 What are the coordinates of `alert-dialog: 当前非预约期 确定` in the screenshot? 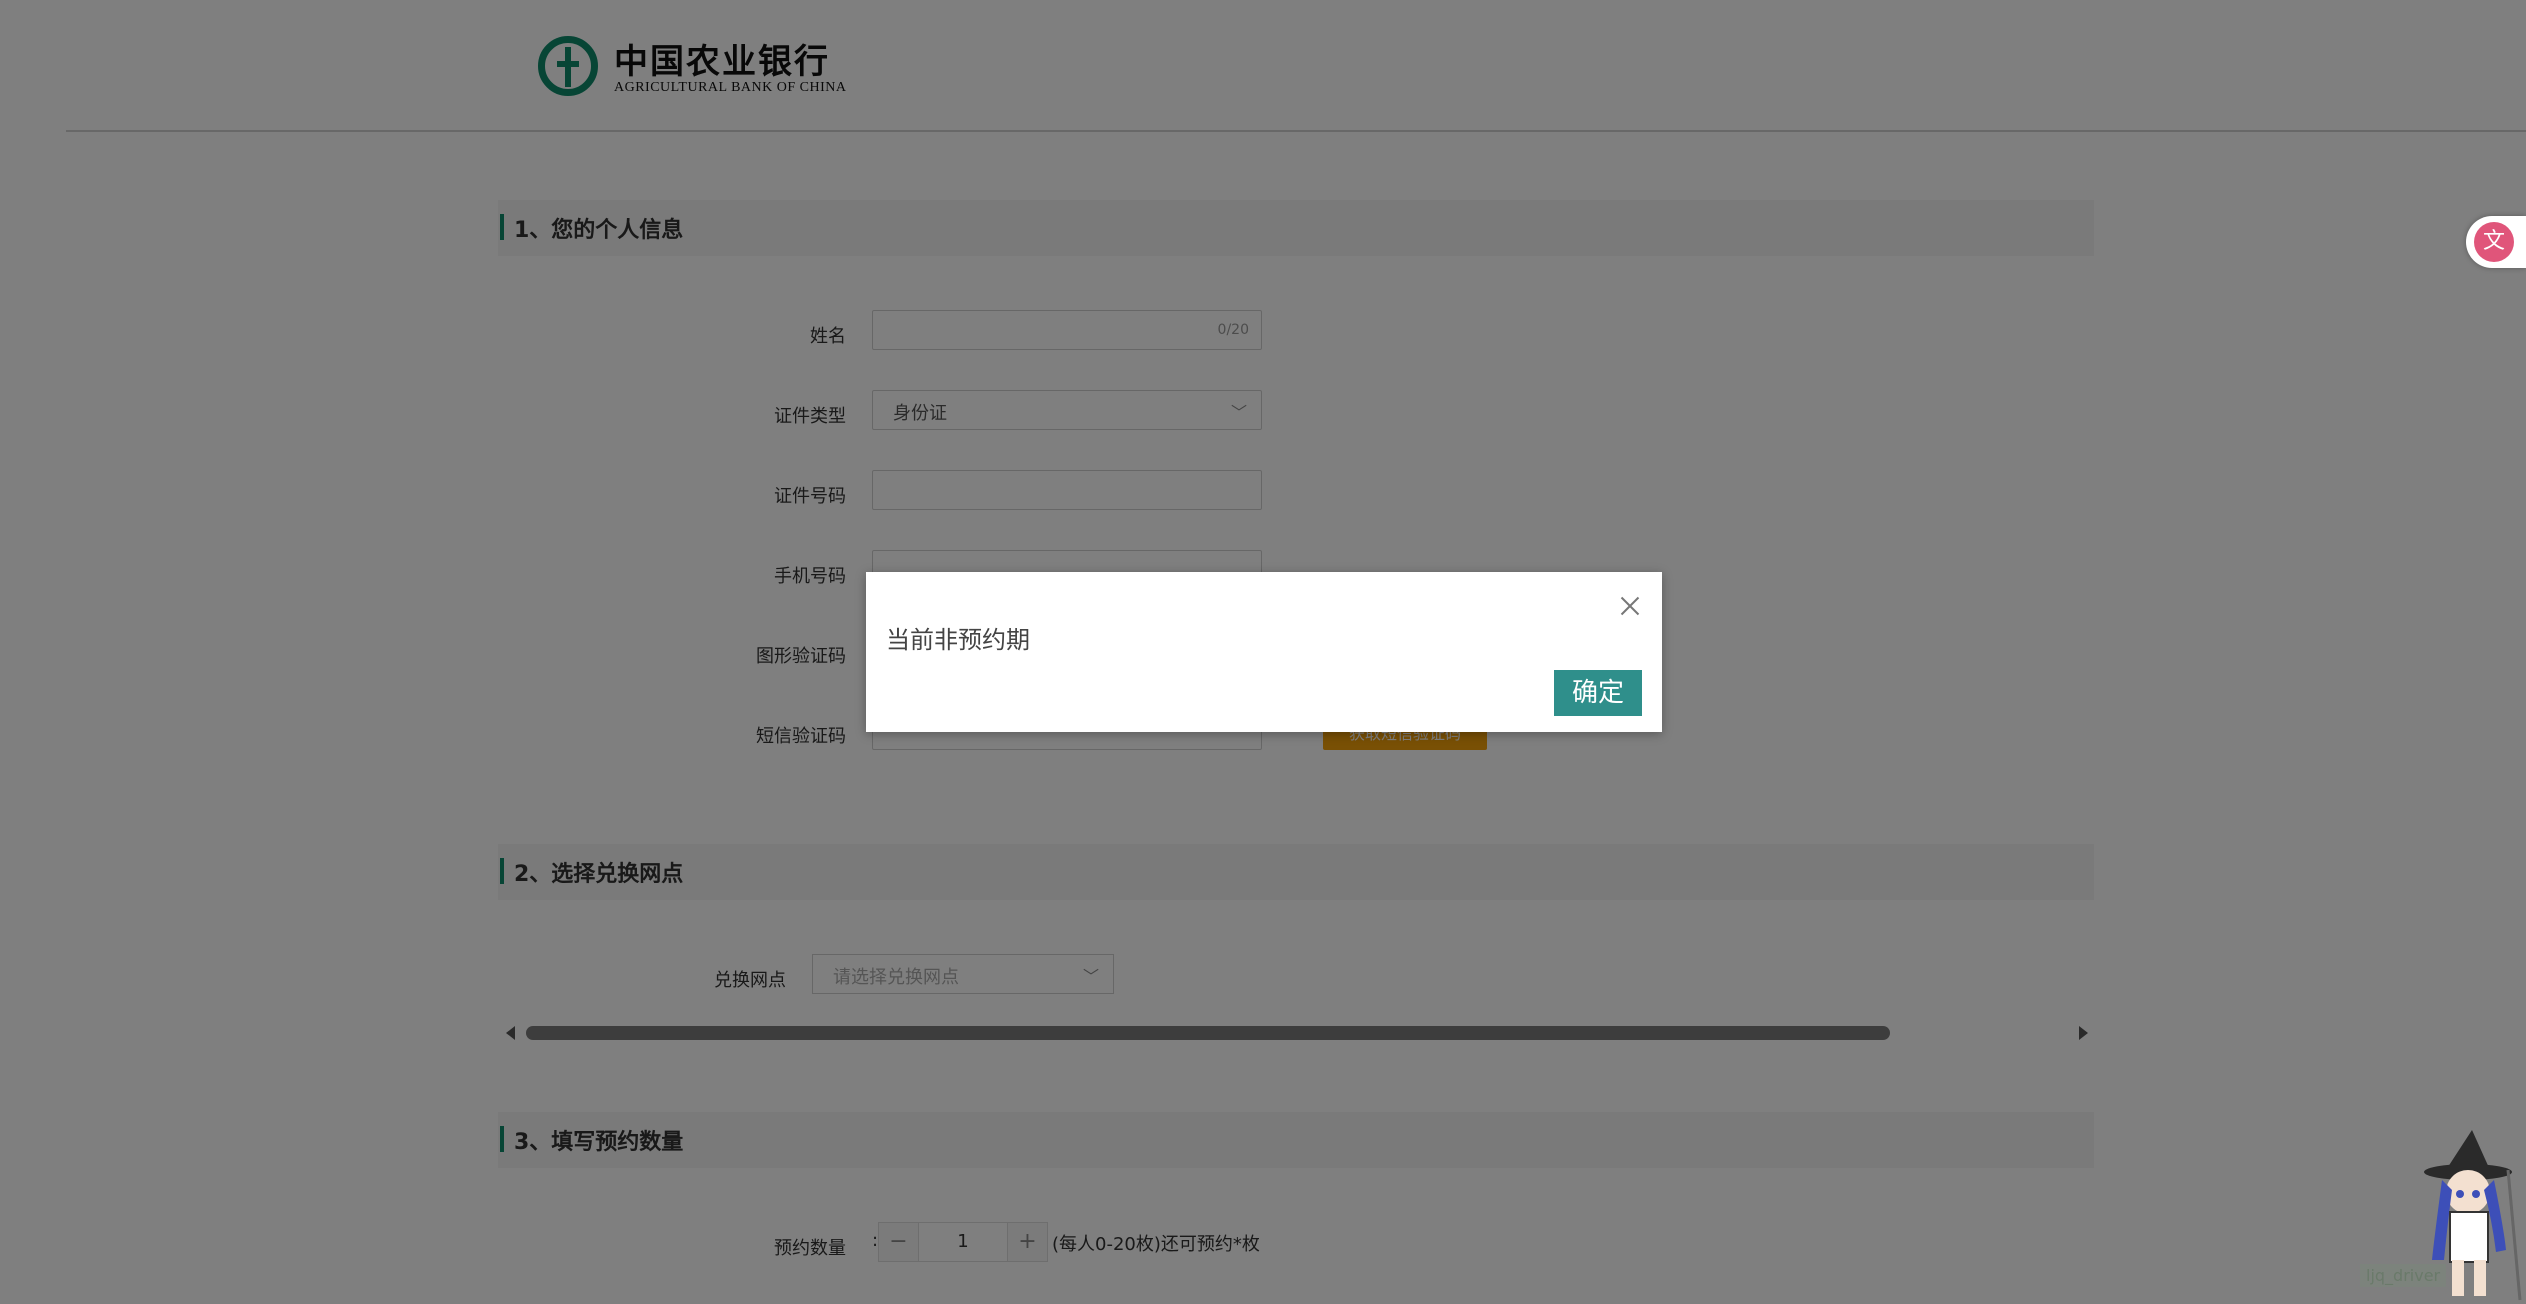 It's located at (1264, 652).